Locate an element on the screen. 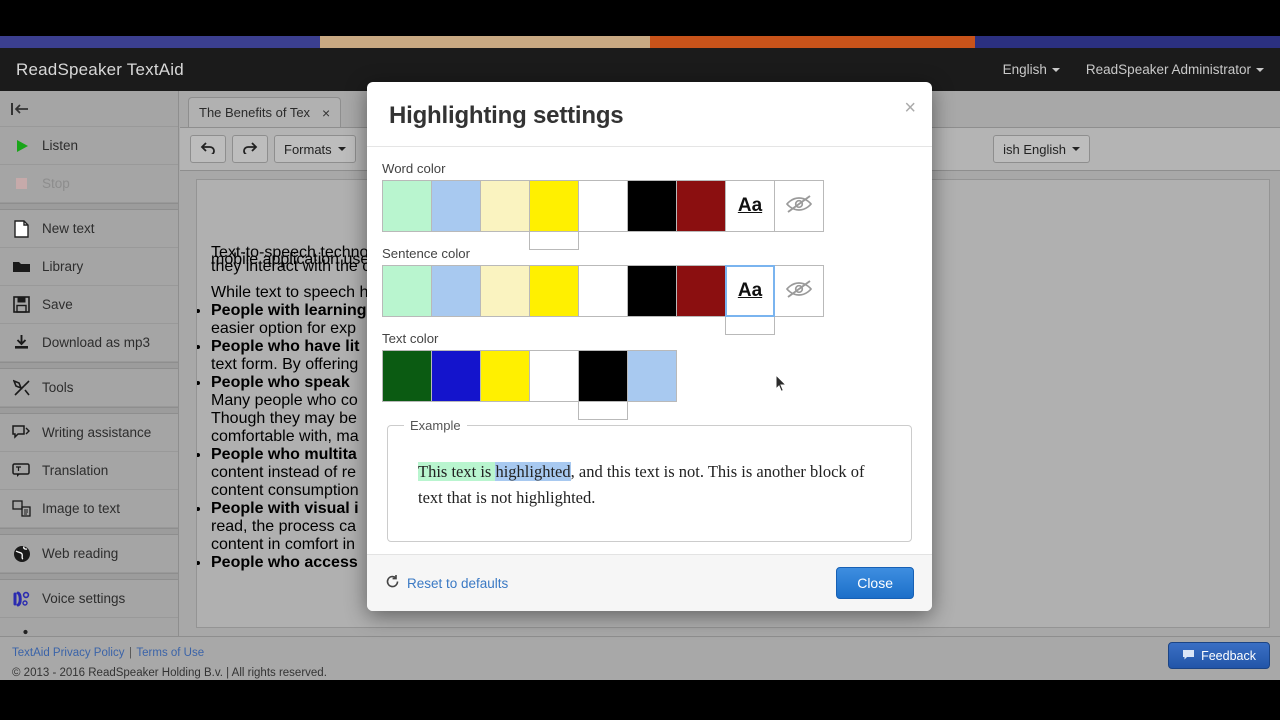 The width and height of the screenshot is (1280, 720). dialog-title: Highlighting settings is located at coordinates (506, 115).